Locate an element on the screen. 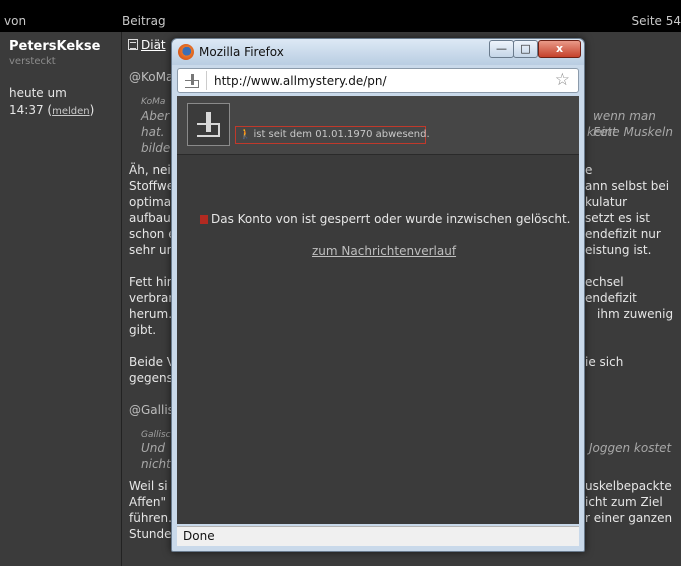 The image size is (681, 566). author-status: versteckt is located at coordinates (32, 61).